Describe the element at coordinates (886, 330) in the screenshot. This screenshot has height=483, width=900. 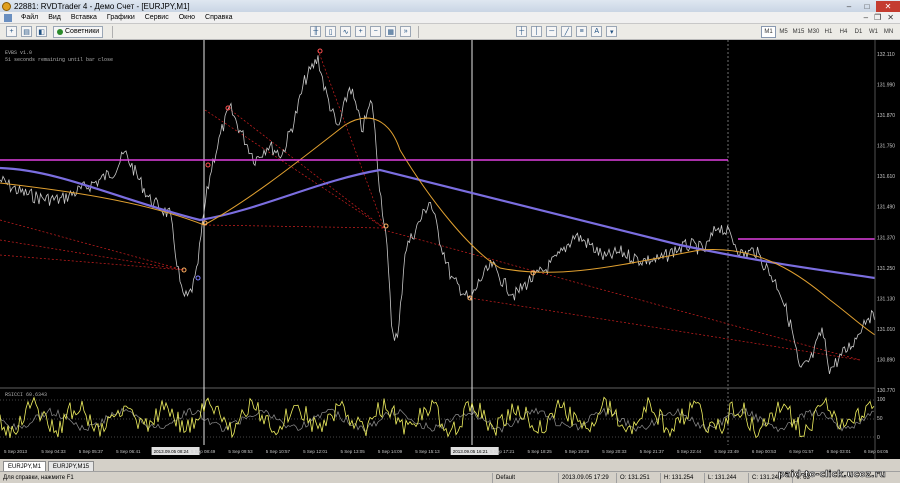
I see `price-tick-label: 131.010` at that location.